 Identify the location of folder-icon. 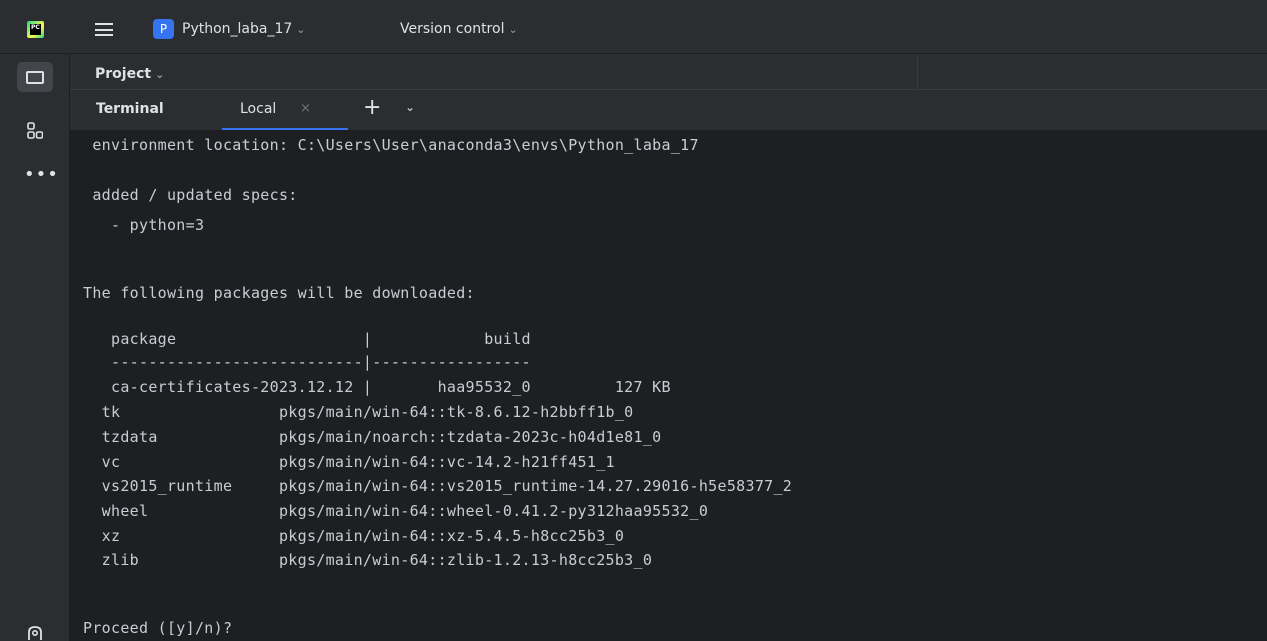
(35, 77).